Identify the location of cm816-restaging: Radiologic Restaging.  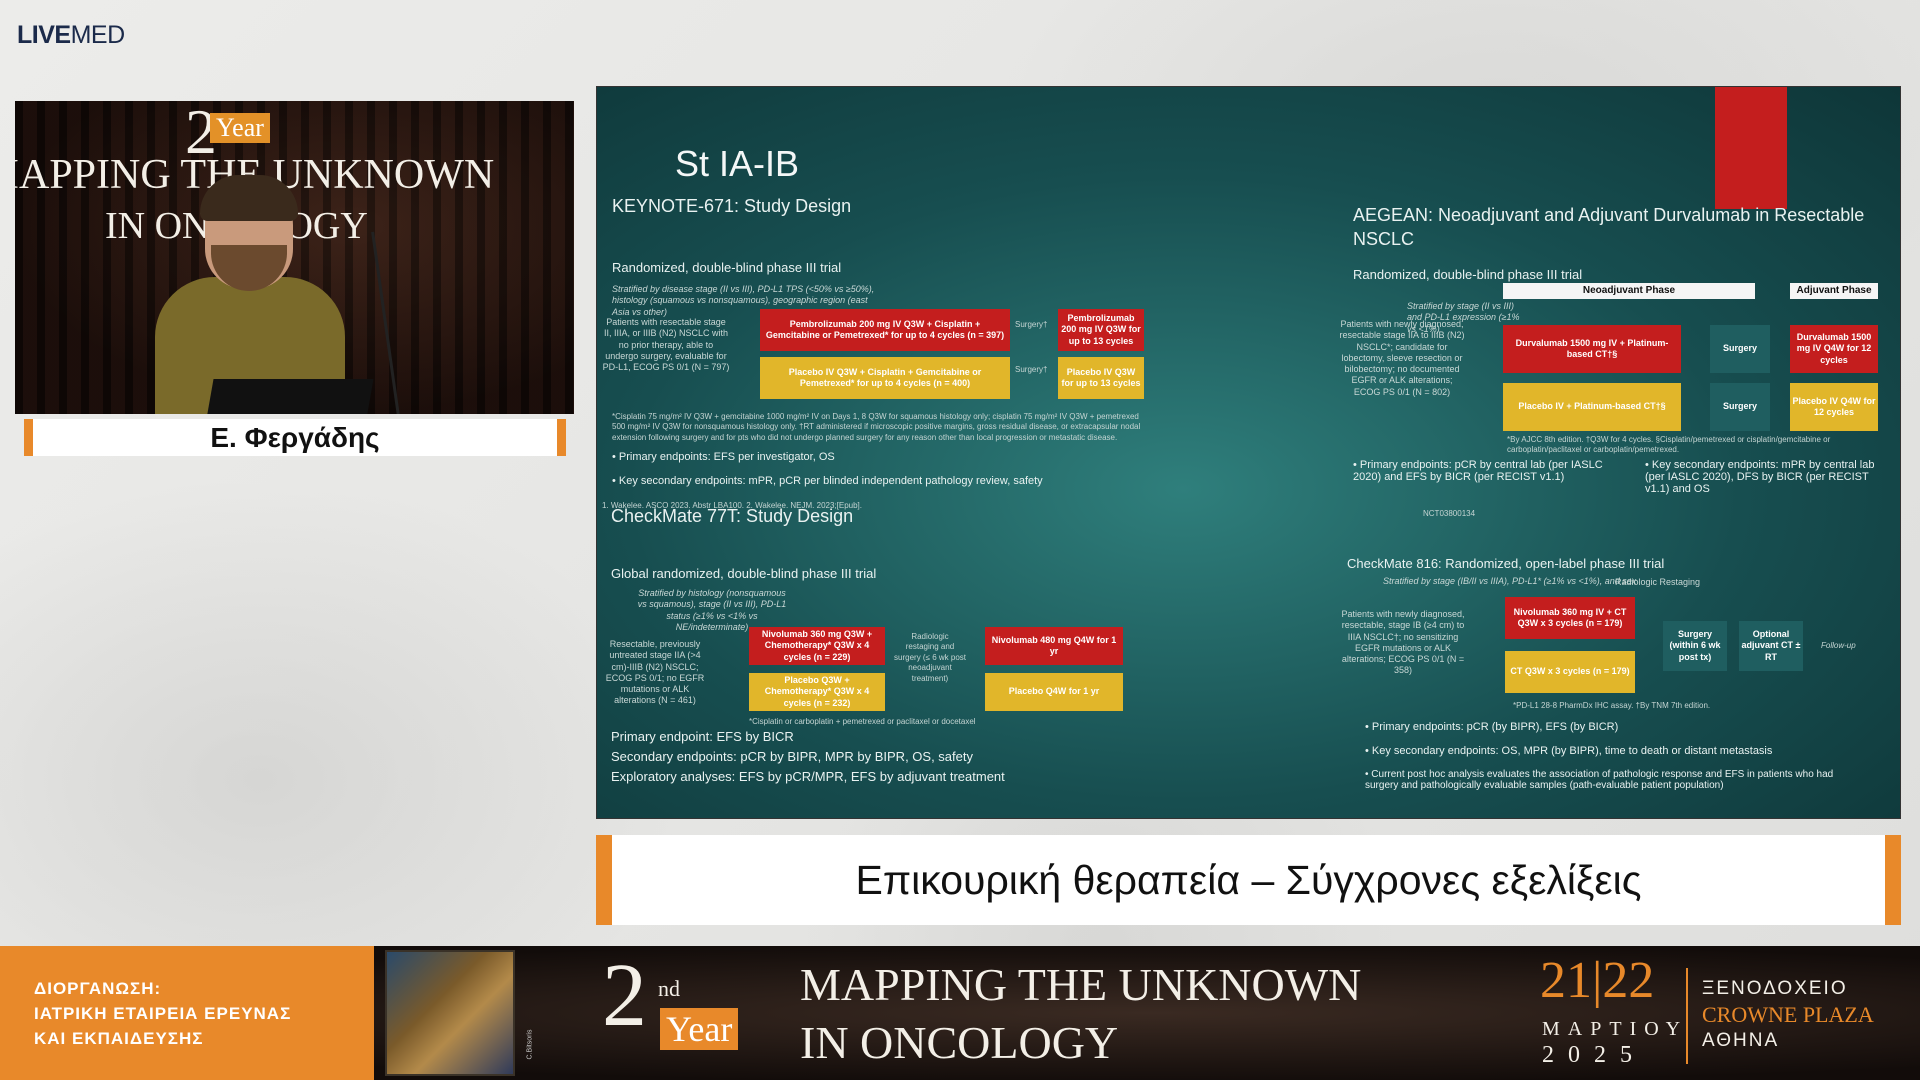
(1658, 582).